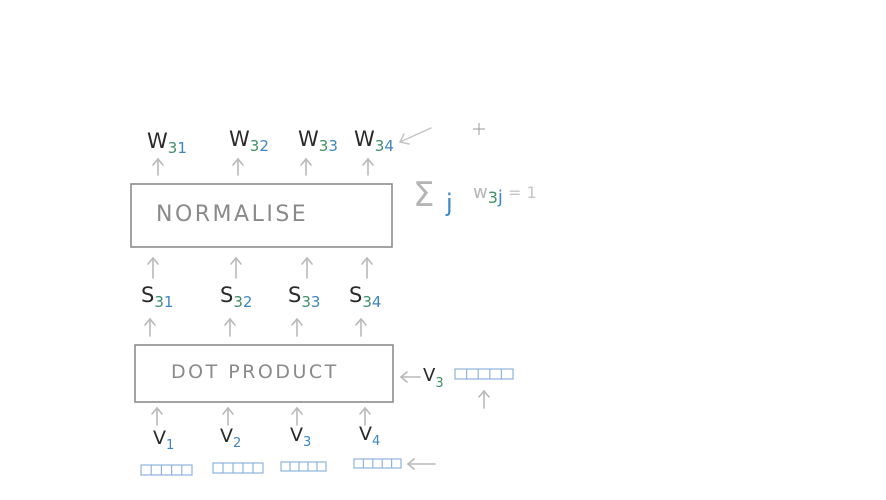 This screenshot has height=500, width=886. I want to click on weight-w34: W34, so click(374, 141).